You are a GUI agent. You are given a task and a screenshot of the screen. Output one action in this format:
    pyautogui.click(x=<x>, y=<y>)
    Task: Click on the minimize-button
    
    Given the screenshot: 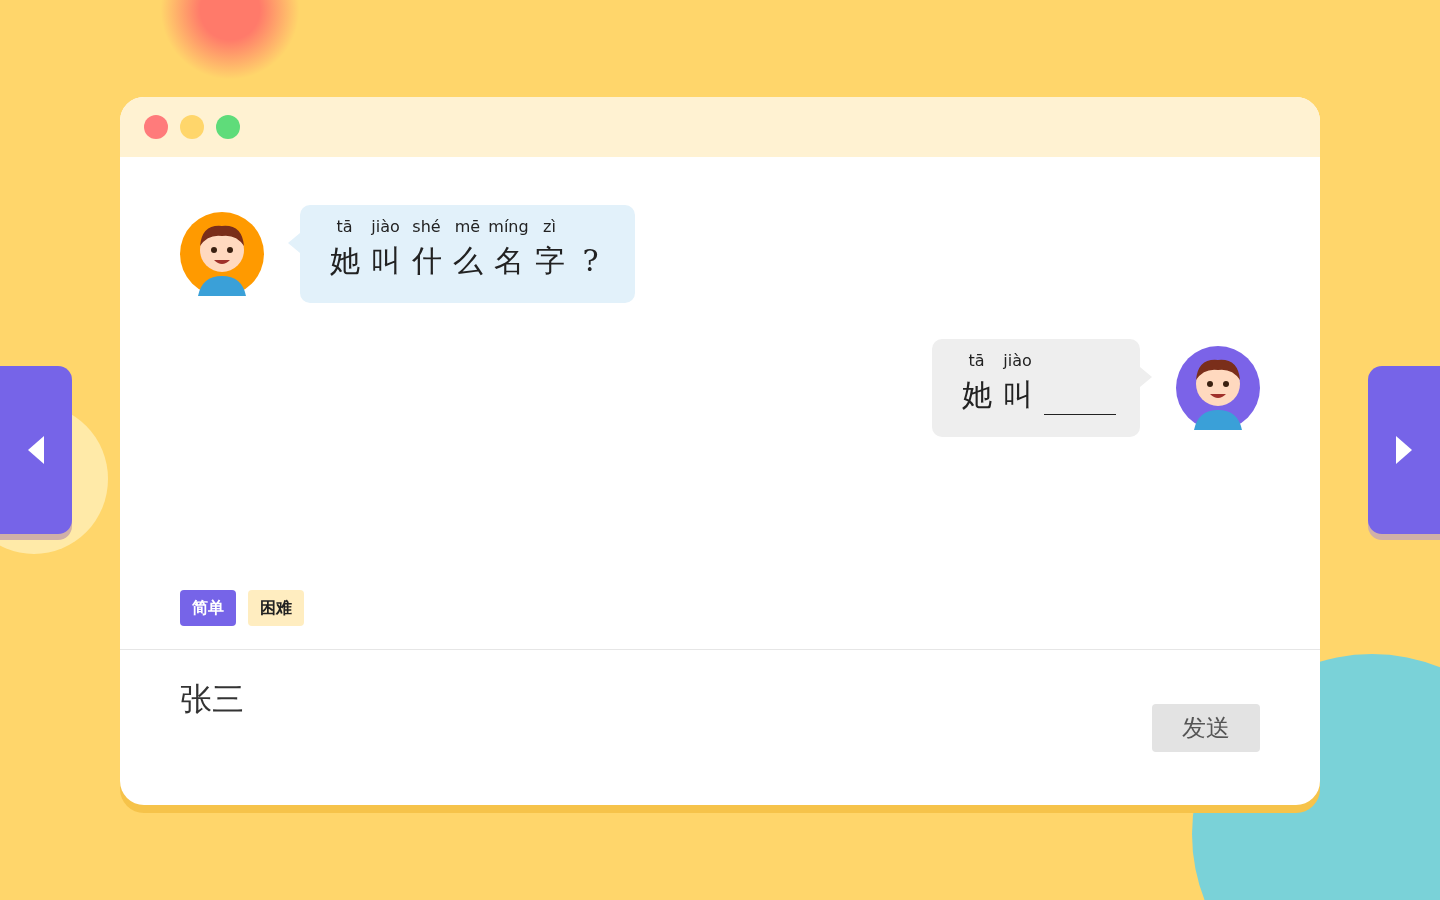 What is the action you would take?
    pyautogui.click(x=192, y=127)
    